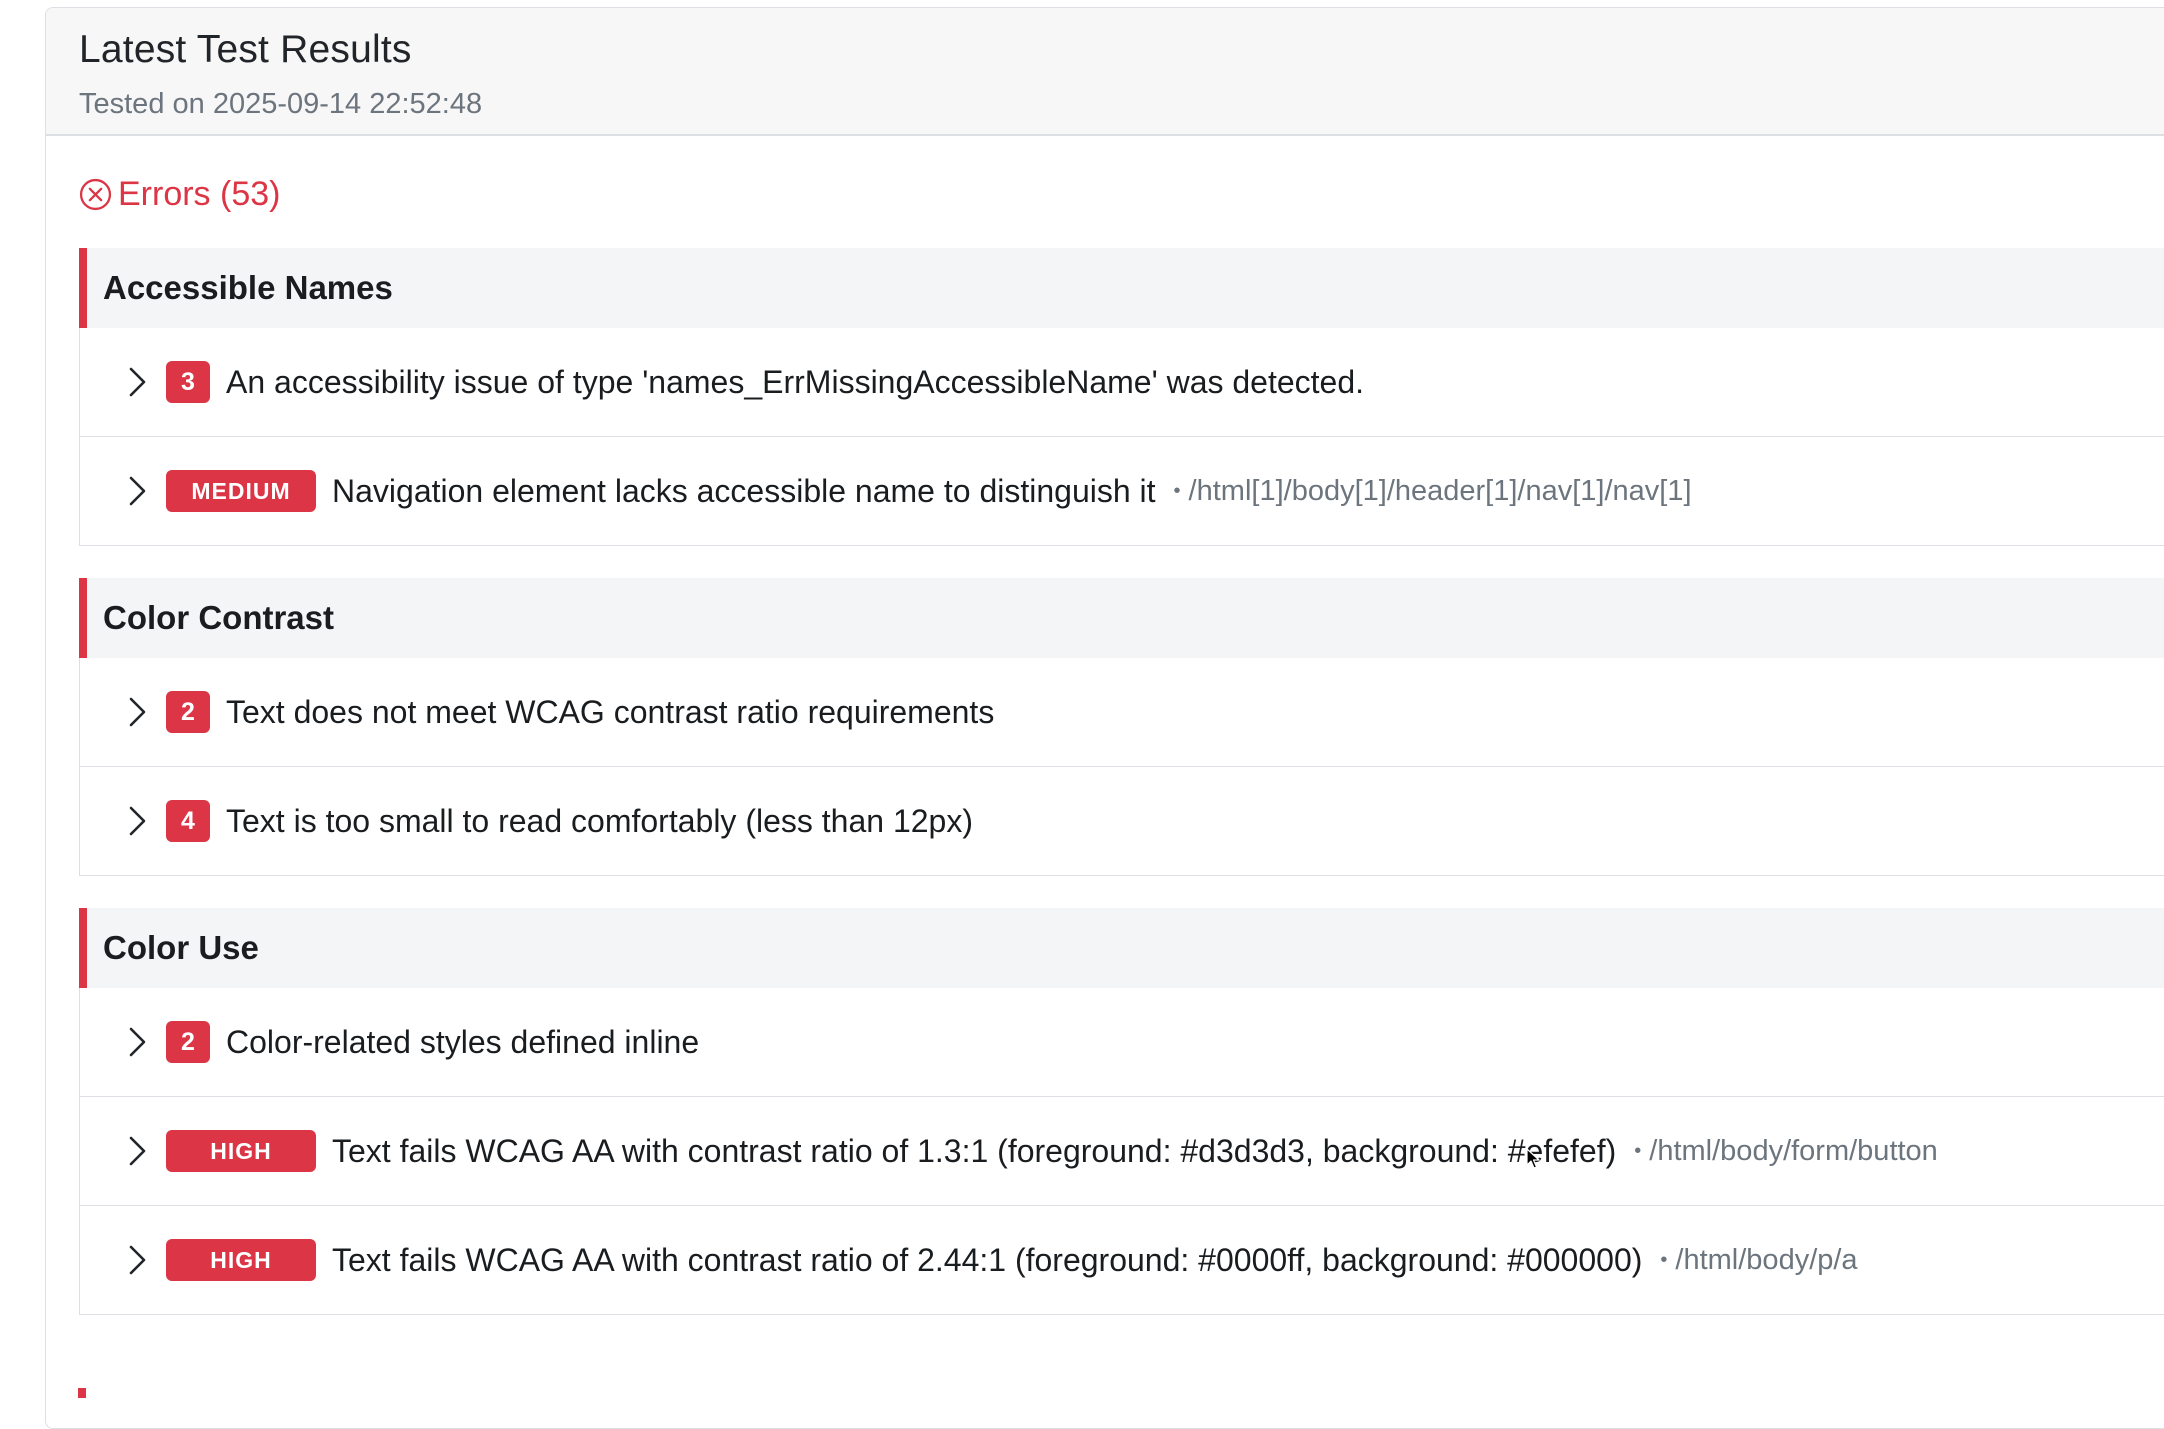 This screenshot has width=2164, height=1429. I want to click on page-title: Latest Test Results, so click(245, 49).